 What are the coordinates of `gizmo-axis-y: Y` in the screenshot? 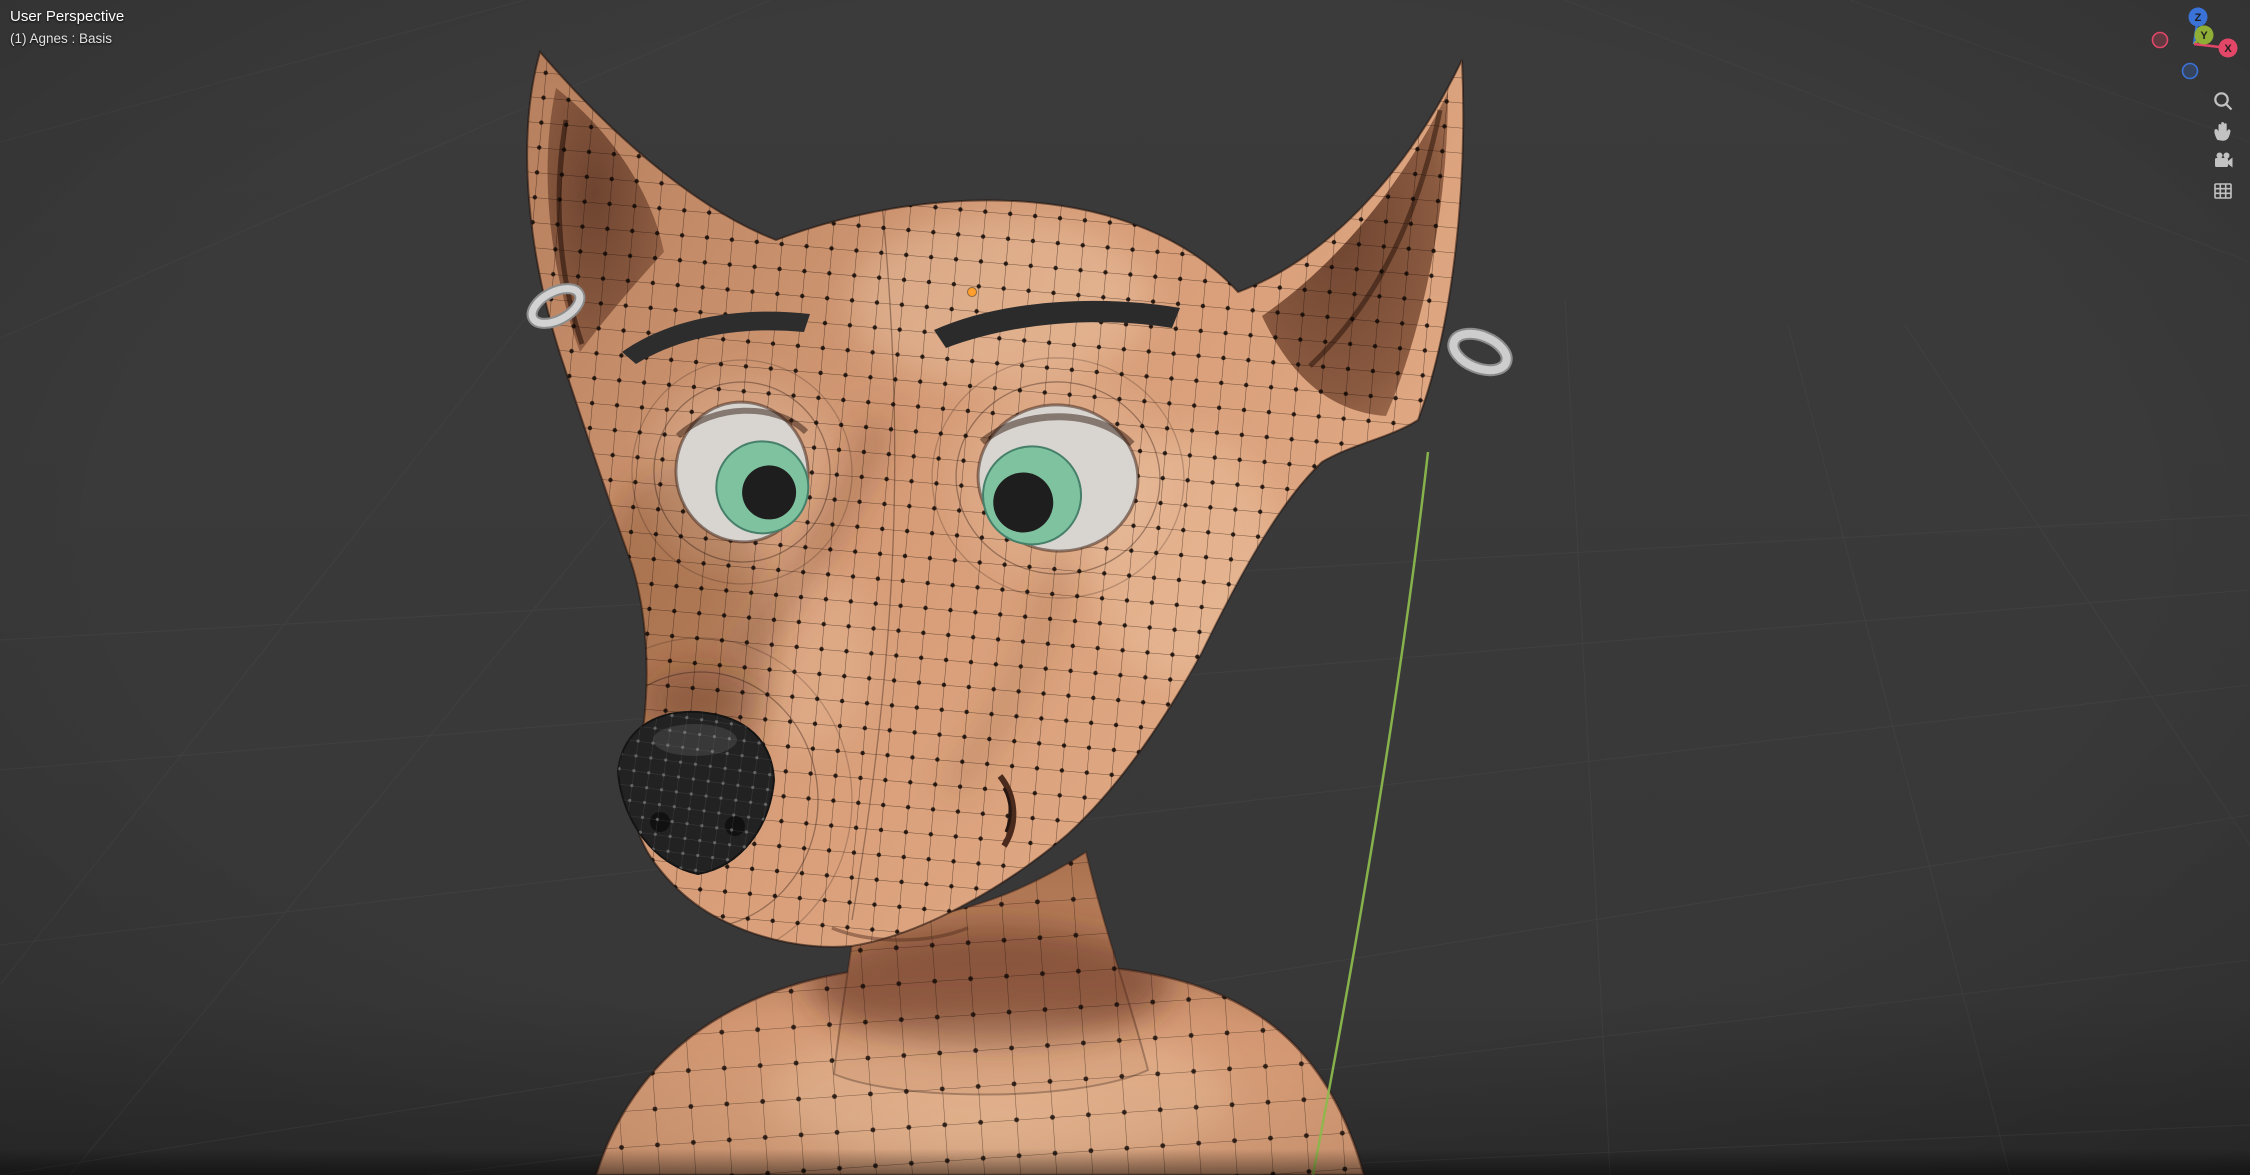 It's located at (2204, 35).